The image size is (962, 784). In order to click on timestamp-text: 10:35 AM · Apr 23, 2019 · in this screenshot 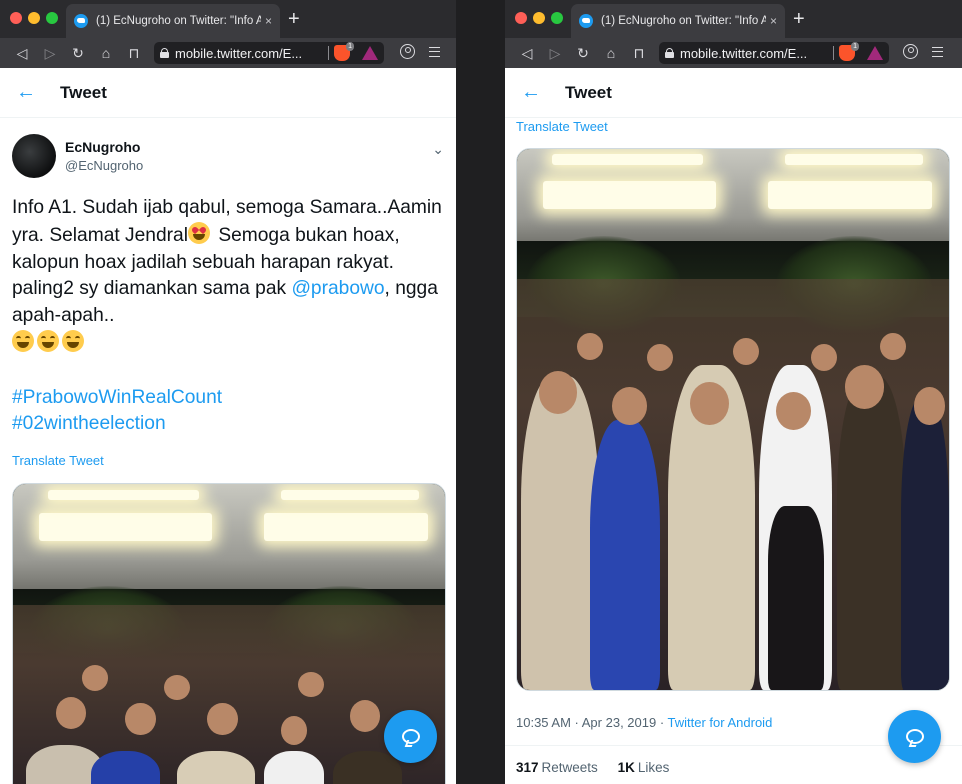, I will do `click(592, 722)`.